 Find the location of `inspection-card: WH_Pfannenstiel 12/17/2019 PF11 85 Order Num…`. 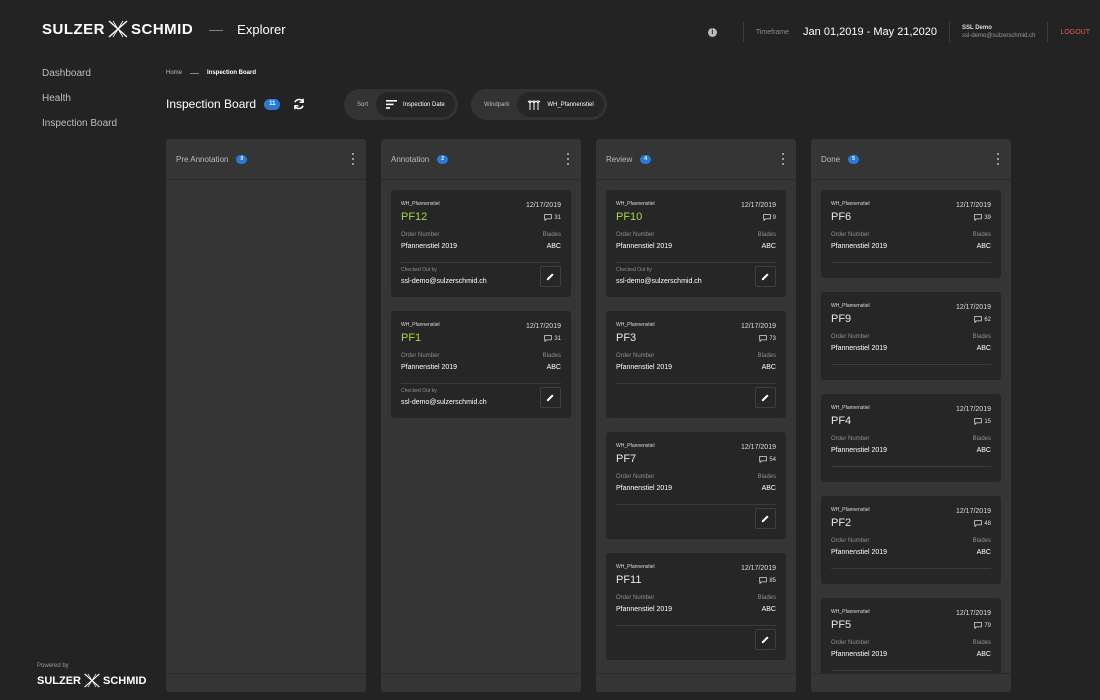

inspection-card: WH_Pfannenstiel 12/17/2019 PF11 85 Order Num… is located at coordinates (696, 606).